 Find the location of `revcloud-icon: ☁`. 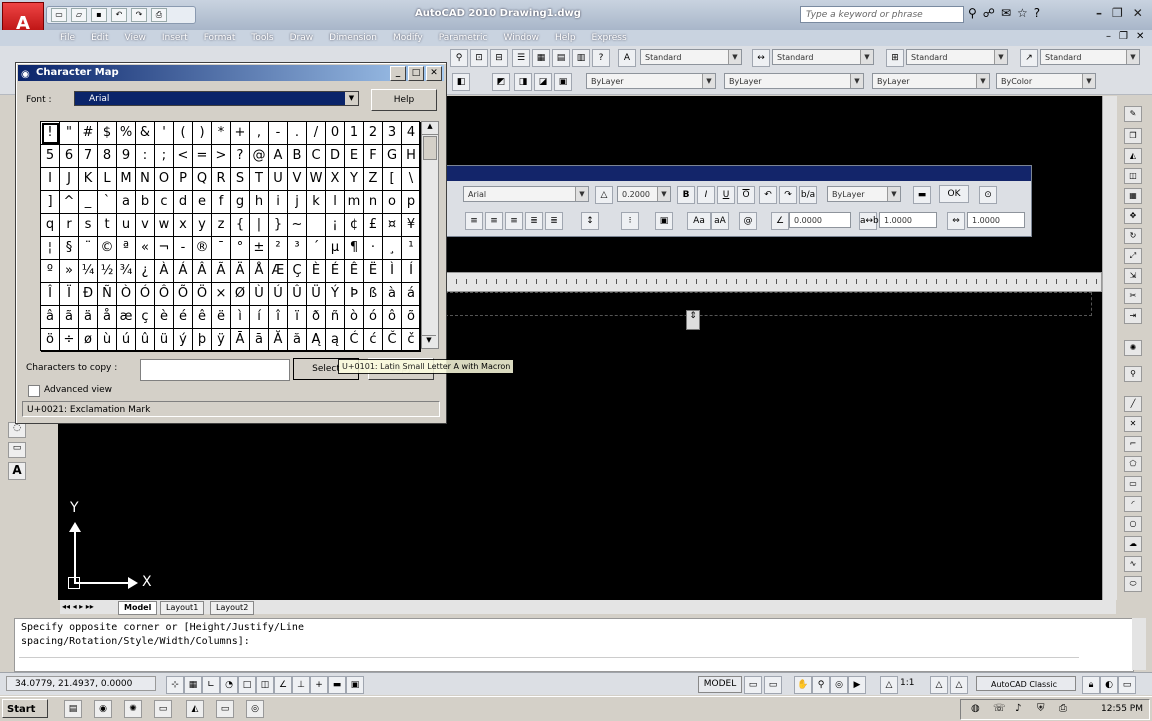

revcloud-icon: ☁ is located at coordinates (1133, 544).